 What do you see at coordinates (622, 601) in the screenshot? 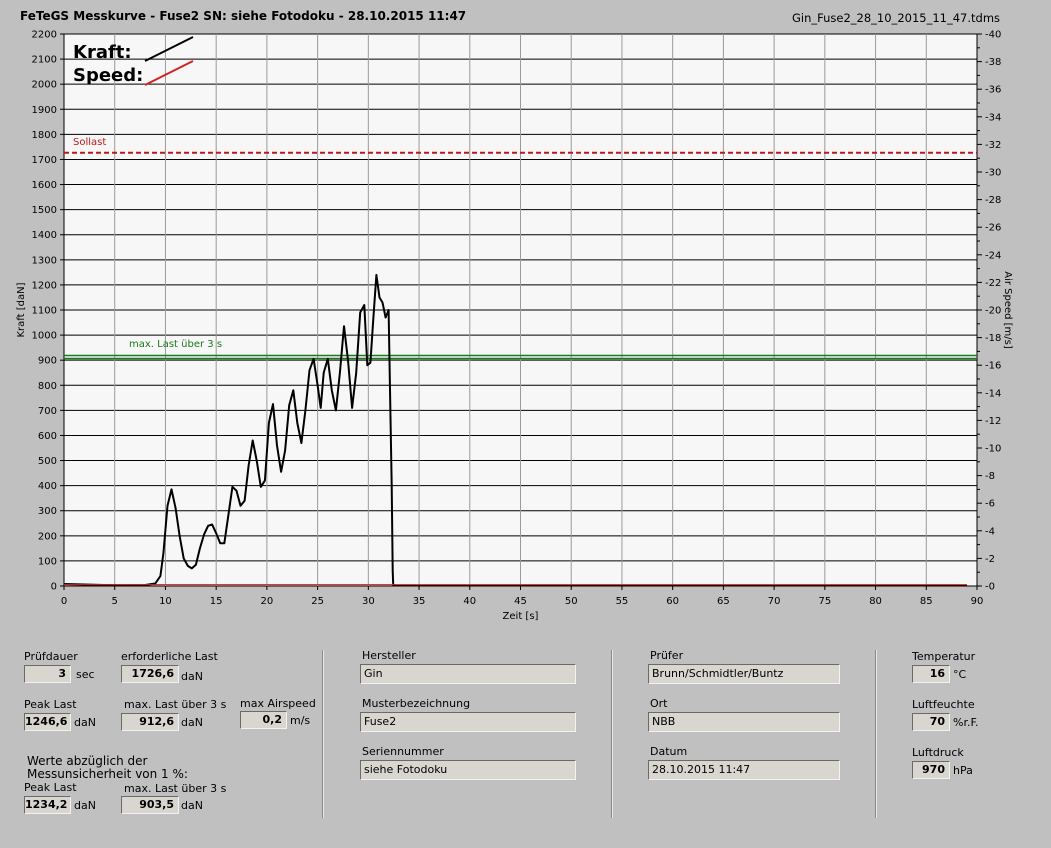
I see `x-tick-label: 55` at bounding box center [622, 601].